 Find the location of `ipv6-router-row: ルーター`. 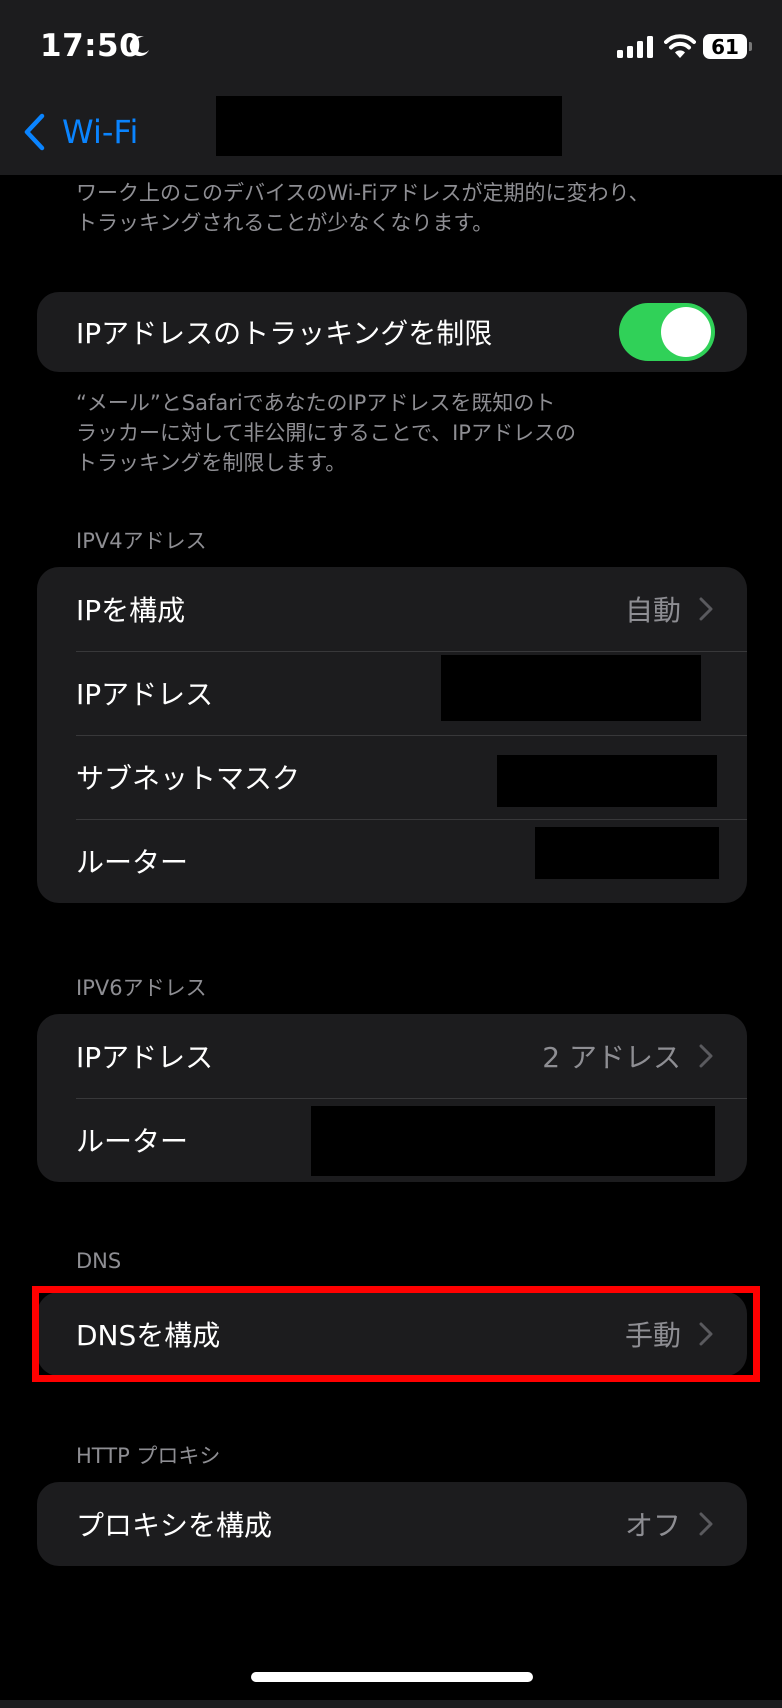

ipv6-router-row: ルーター is located at coordinates (392, 1140).